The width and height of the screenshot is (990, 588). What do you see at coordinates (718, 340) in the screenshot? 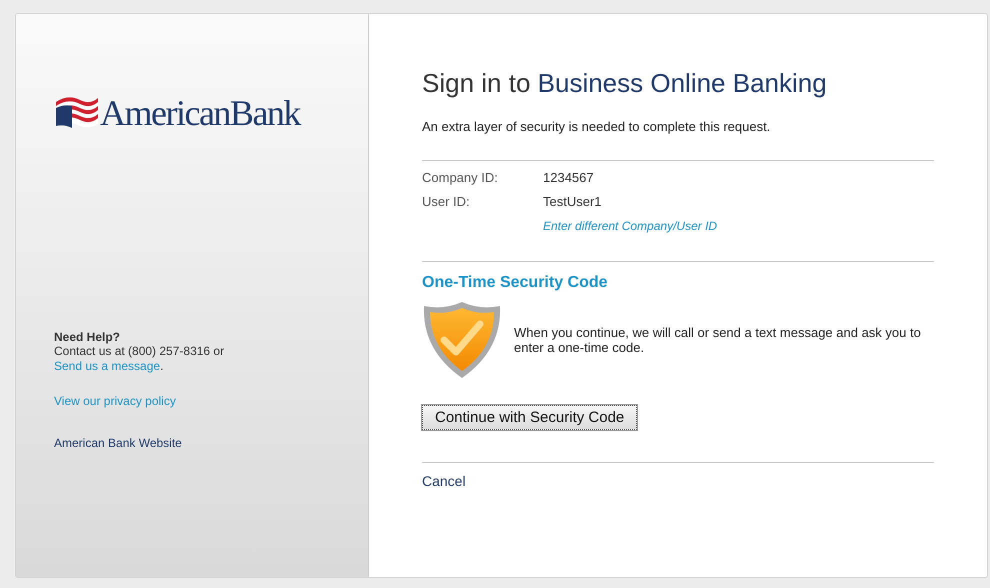
I see `security-description: When you continue, we will call or send a text message and ask you to enter a one-time code.` at bounding box center [718, 340].